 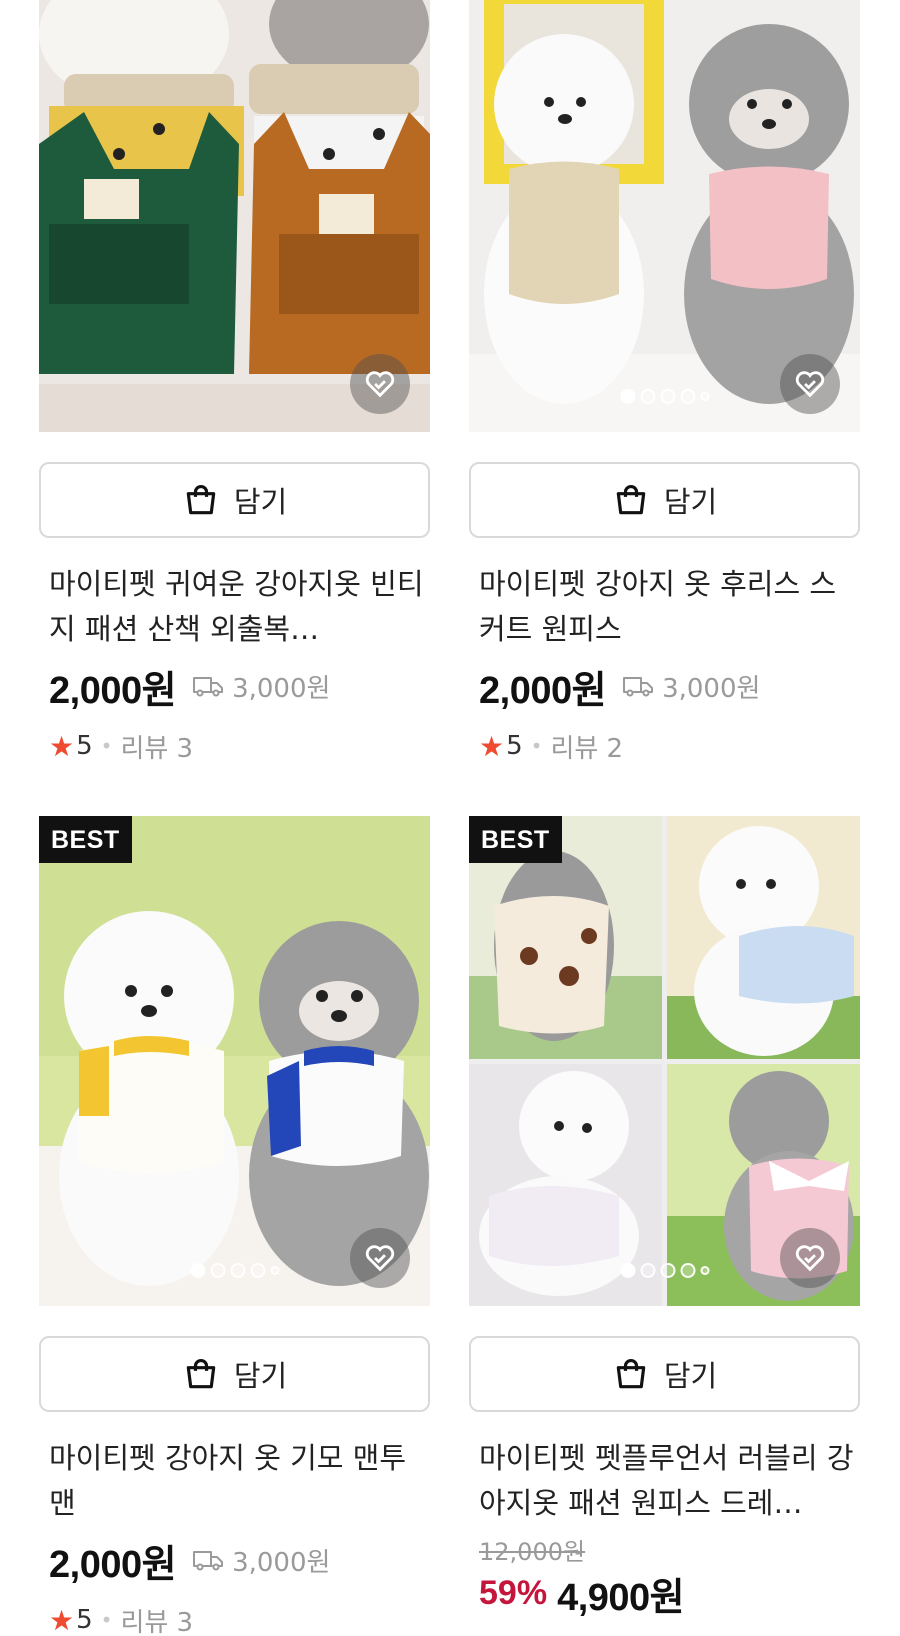 I want to click on product-title: 마이티펫 강아지 옷 기모 맨투맨, so click(x=234, y=1481).